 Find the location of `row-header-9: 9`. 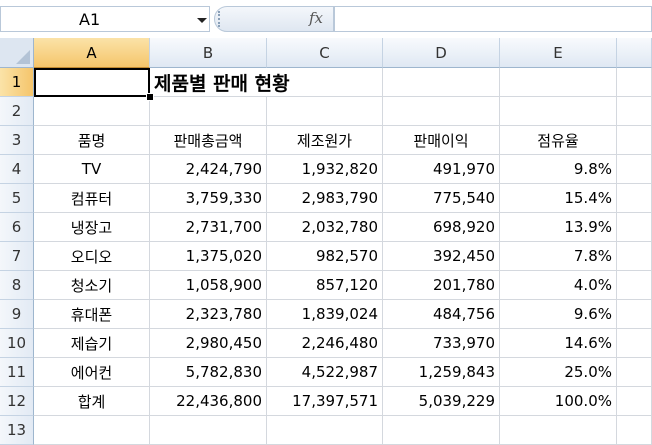

row-header-9: 9 is located at coordinates (17, 314).